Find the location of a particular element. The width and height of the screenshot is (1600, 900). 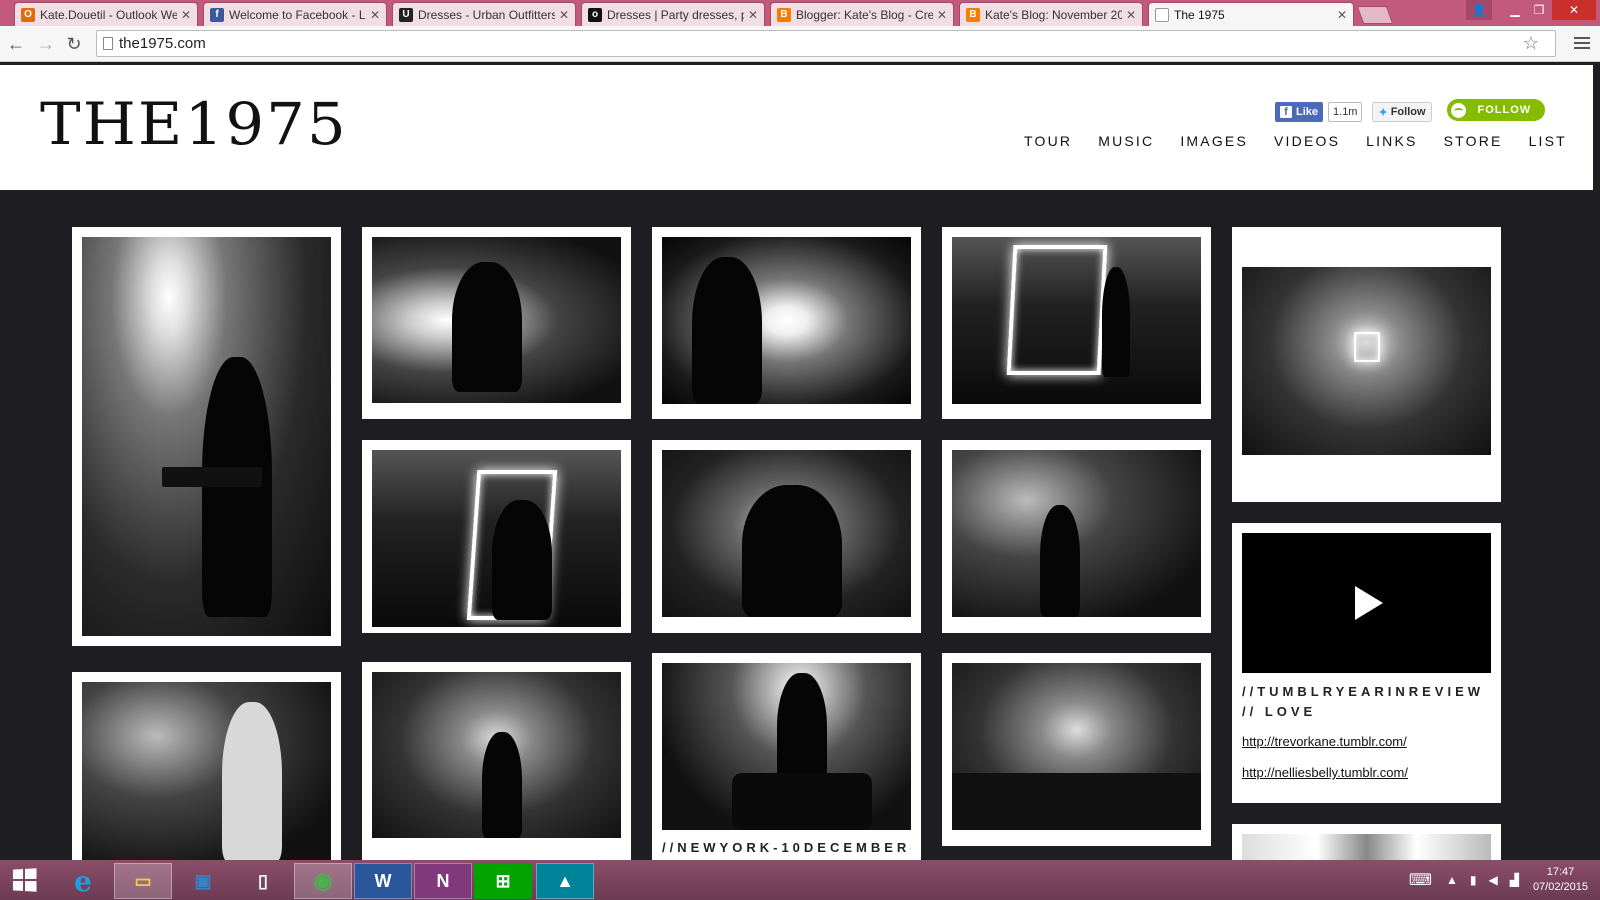

play-icon is located at coordinates (1368, 603).